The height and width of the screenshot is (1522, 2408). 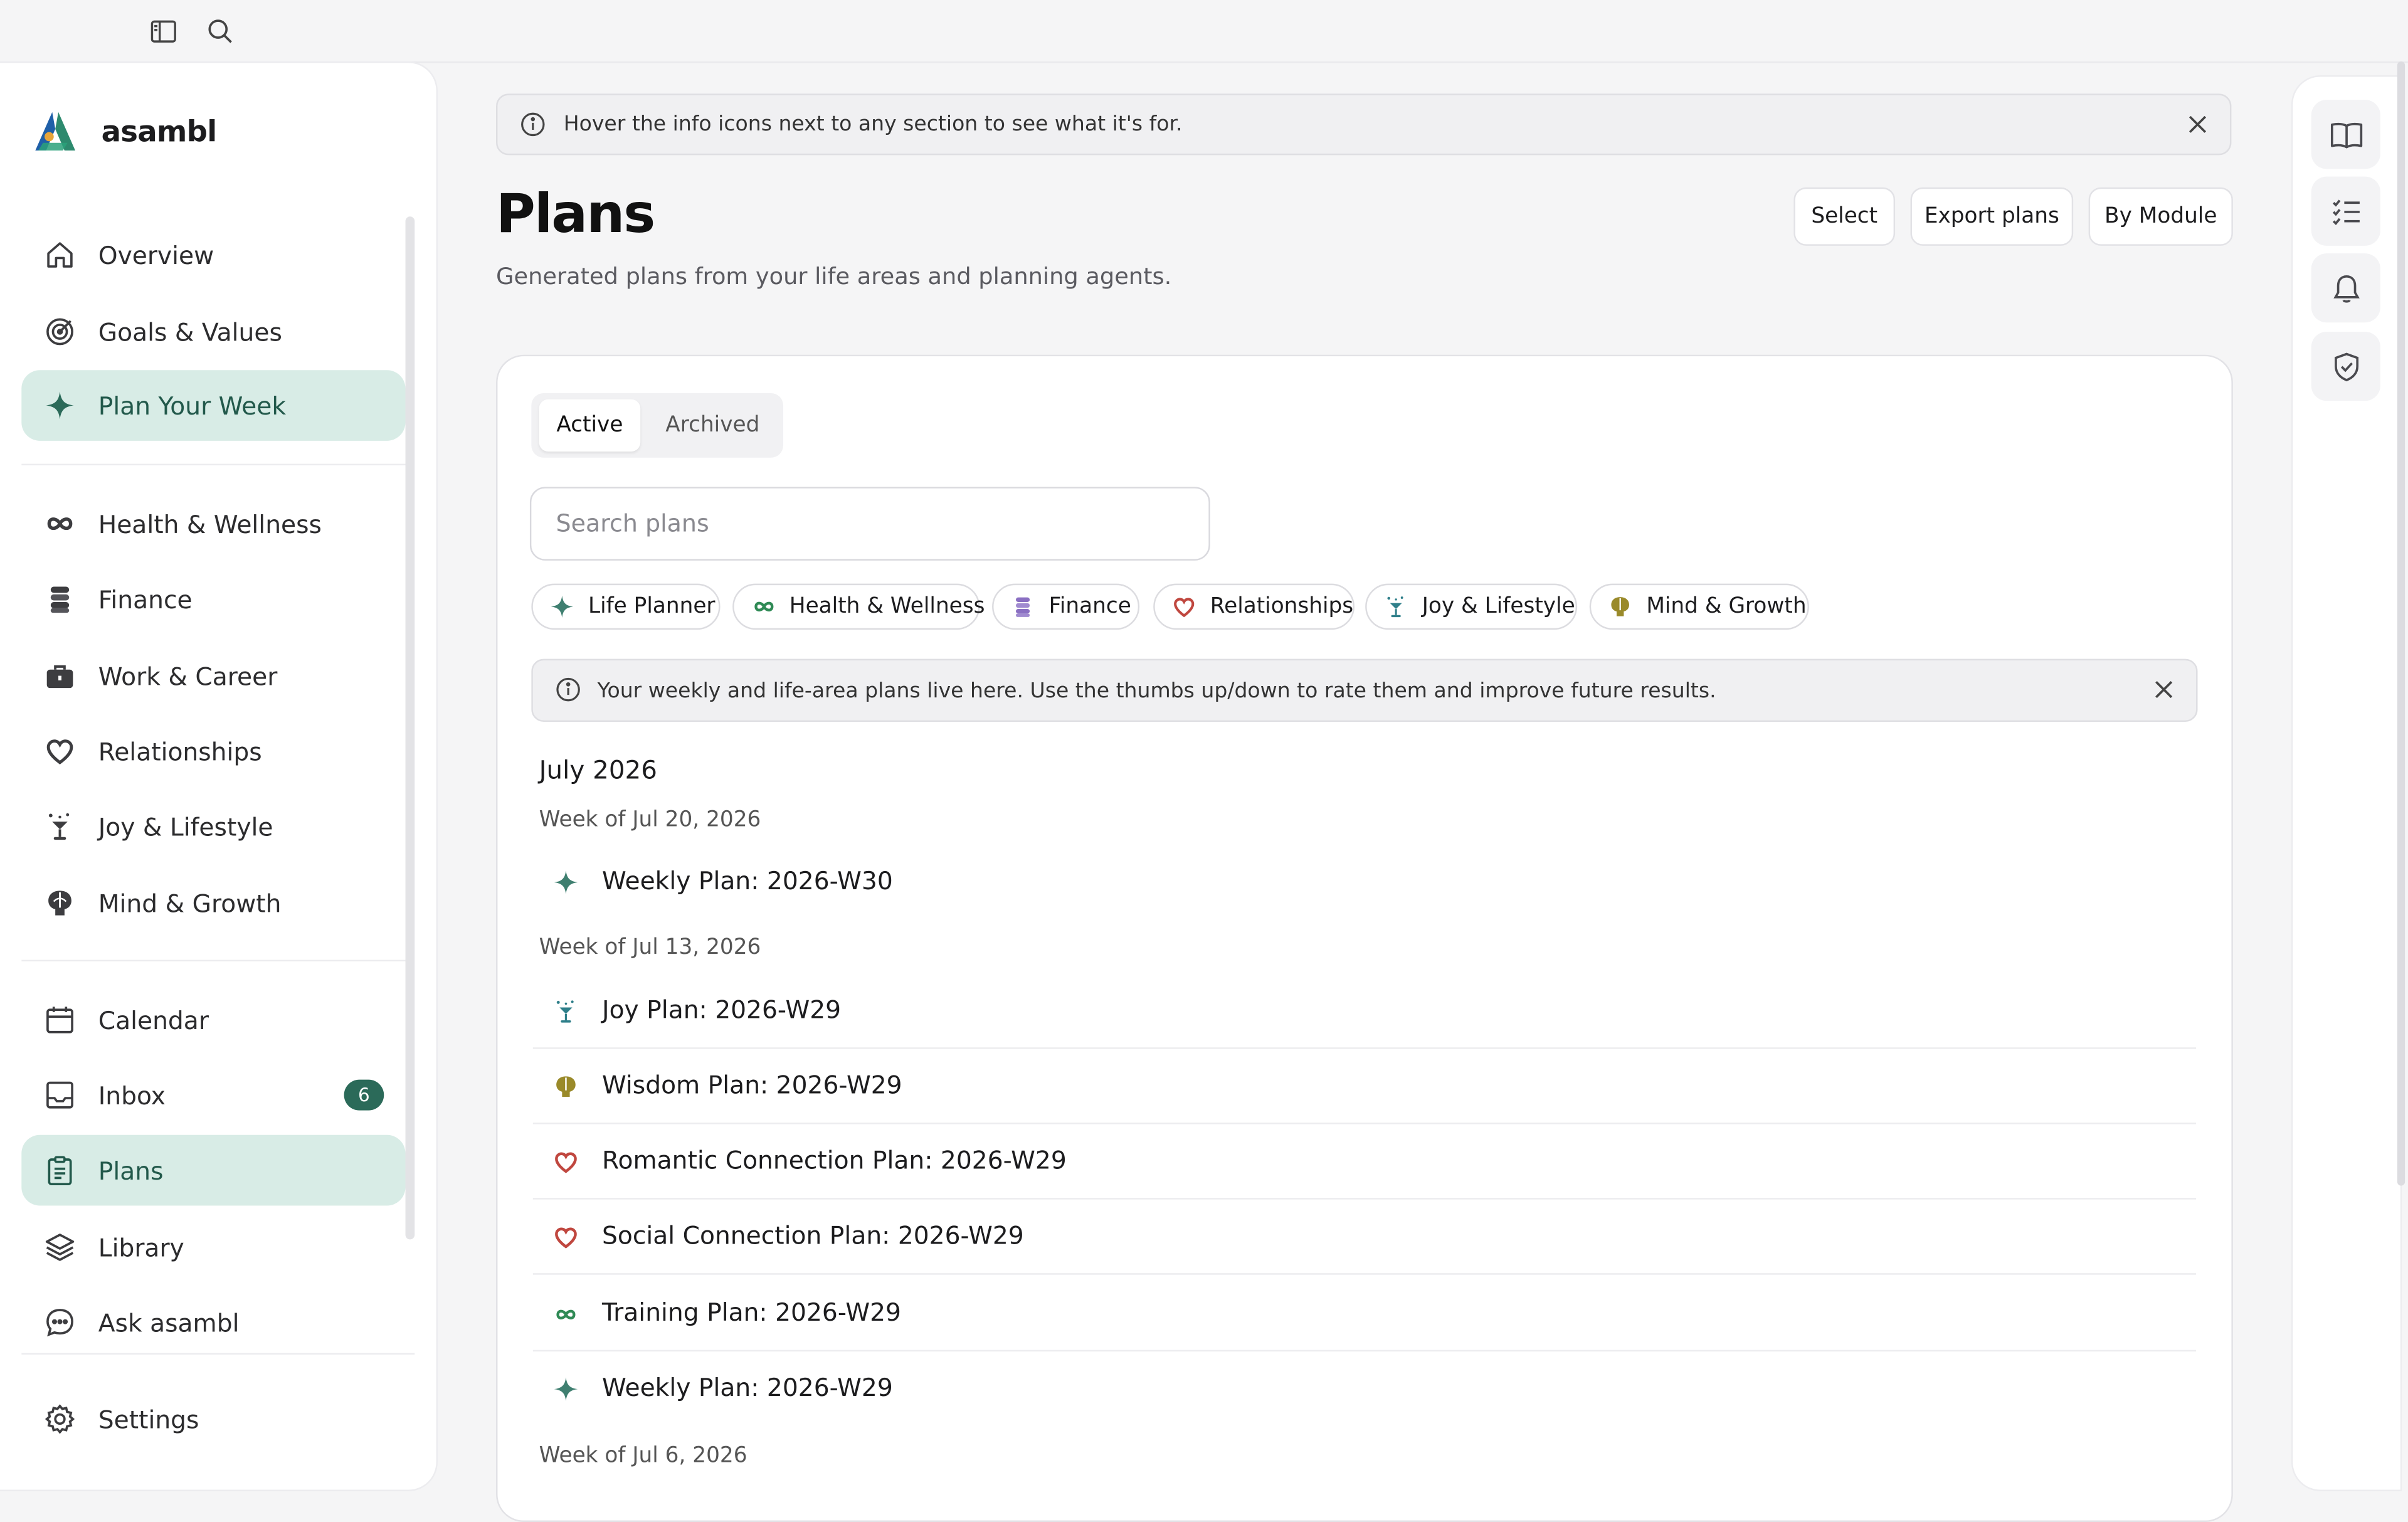 What do you see at coordinates (747, 881) in the screenshot?
I see `plan-title: Weekly Plan: 2026-W30` at bounding box center [747, 881].